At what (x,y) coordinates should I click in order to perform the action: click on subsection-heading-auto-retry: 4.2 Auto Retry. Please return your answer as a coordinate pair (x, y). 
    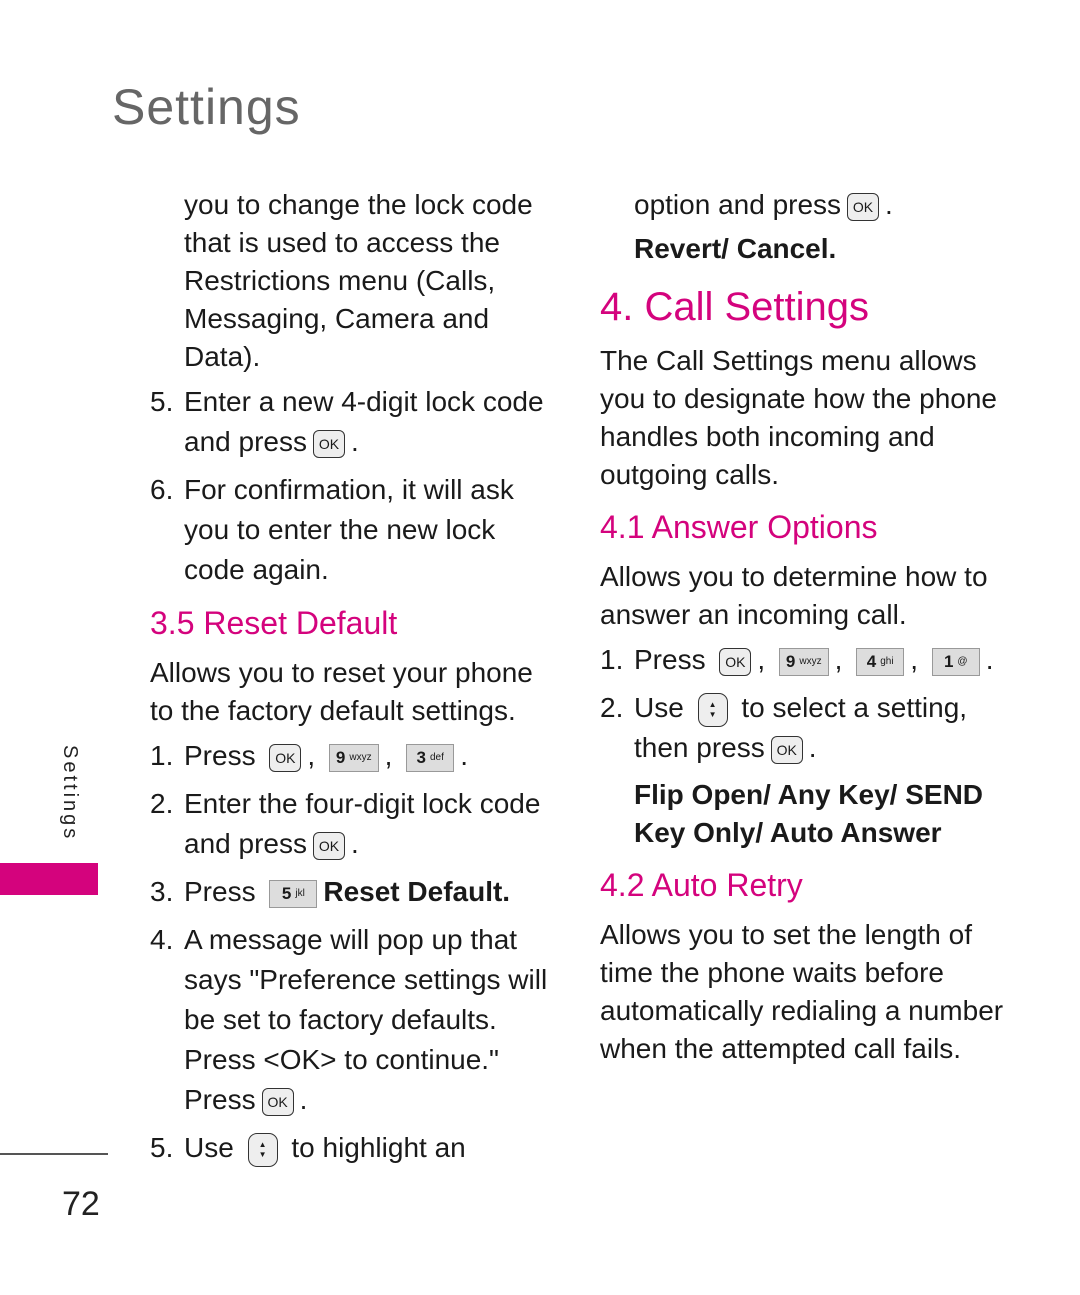
    Looking at the image, I should click on (701, 885).